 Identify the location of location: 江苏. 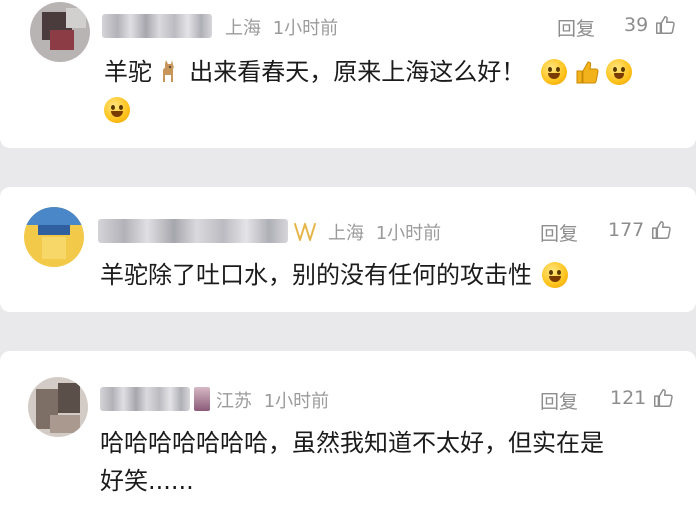
(234, 401).